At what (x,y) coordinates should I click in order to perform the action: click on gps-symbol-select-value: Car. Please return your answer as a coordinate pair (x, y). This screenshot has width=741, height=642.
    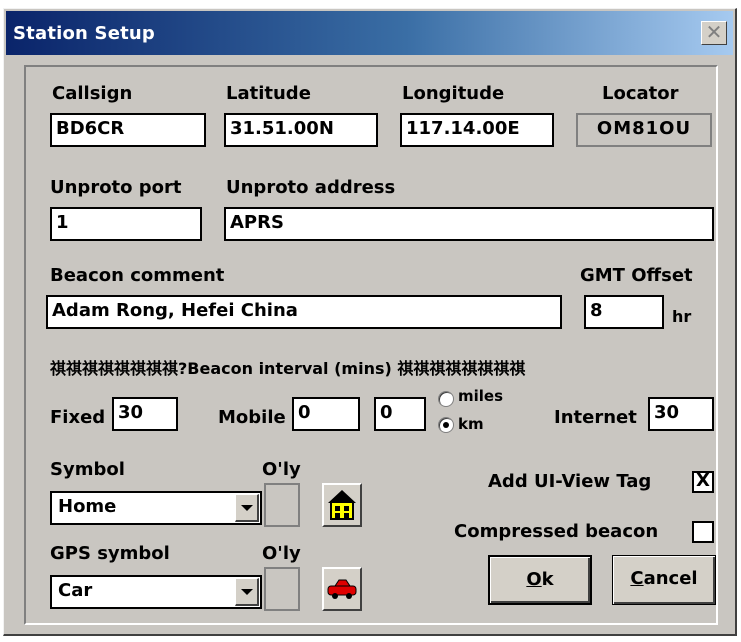
    Looking at the image, I should click on (75, 590).